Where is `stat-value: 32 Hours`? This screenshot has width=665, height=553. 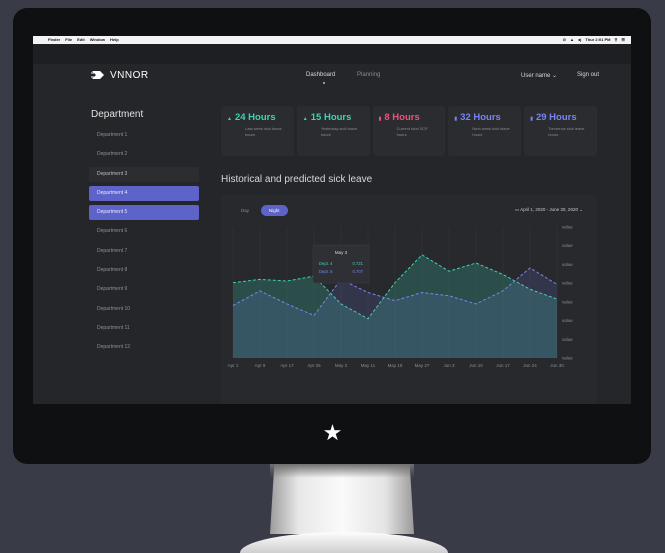
stat-value: 32 Hours is located at coordinates (480, 117).